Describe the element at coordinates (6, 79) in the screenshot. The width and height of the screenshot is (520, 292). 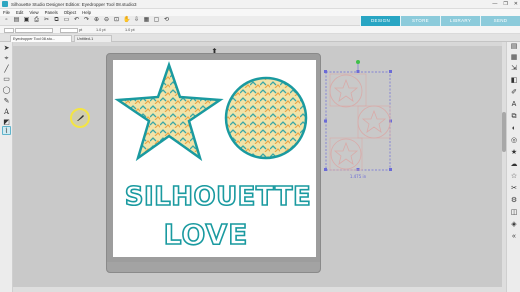
I see `rectangle-icon: ▭` at that location.